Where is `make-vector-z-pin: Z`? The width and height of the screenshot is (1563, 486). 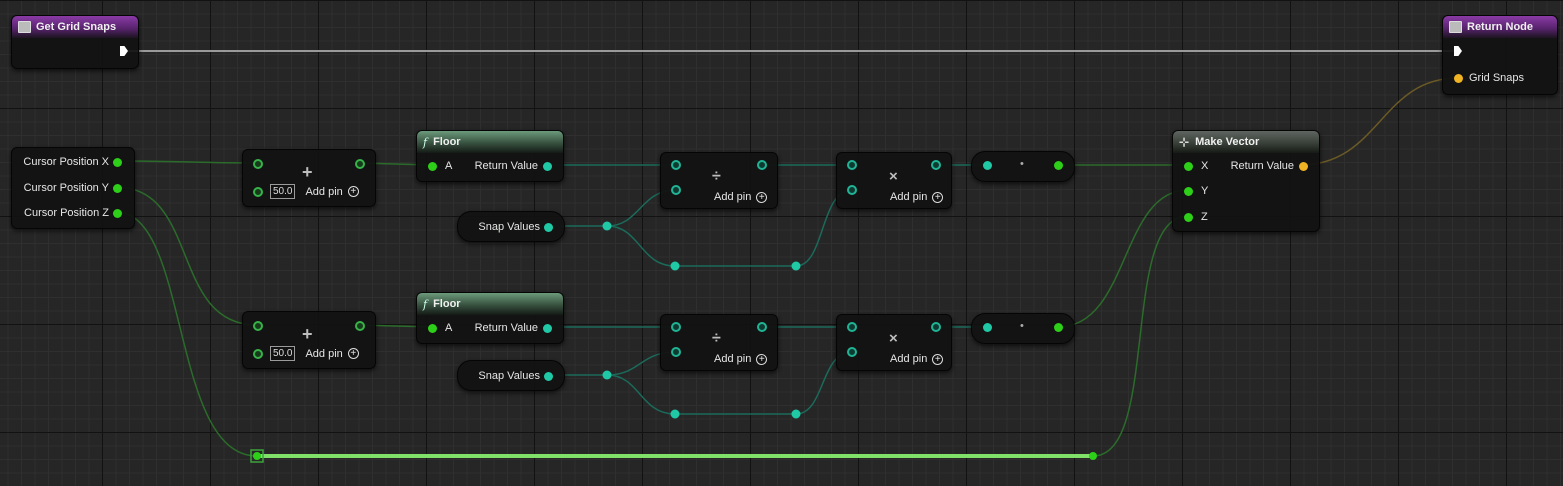
make-vector-z-pin: Z is located at coordinates (1196, 217).